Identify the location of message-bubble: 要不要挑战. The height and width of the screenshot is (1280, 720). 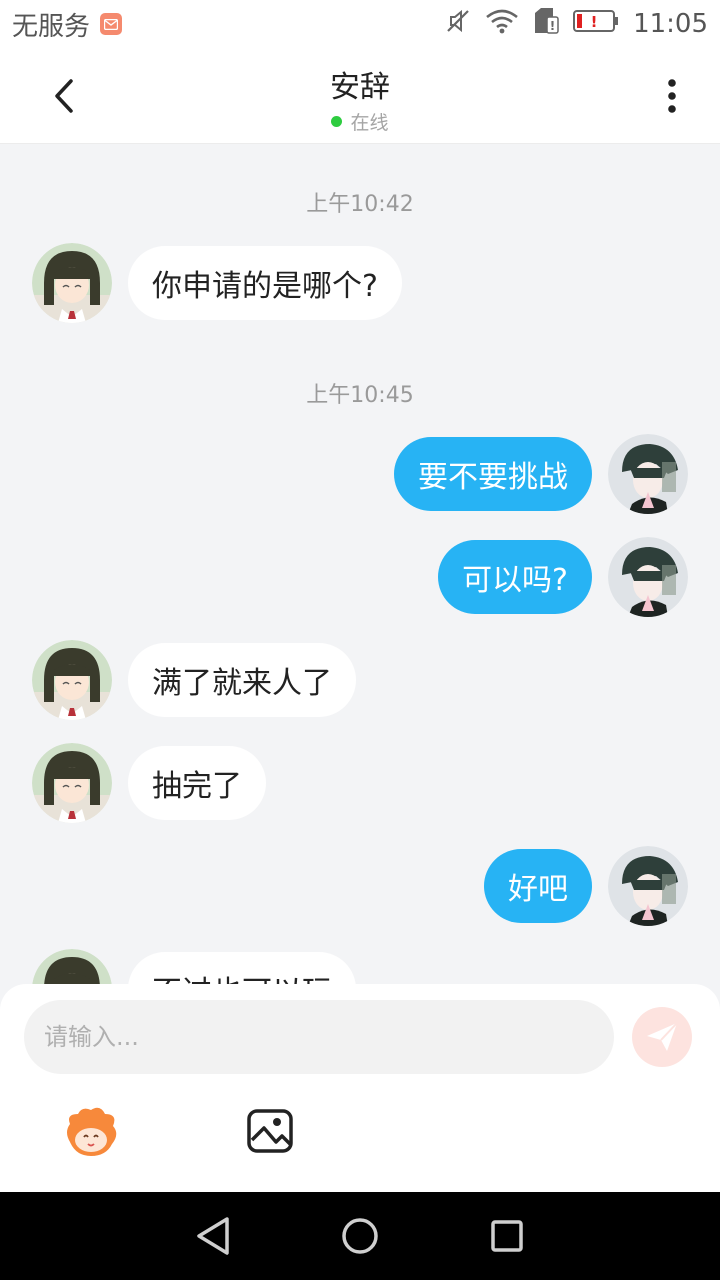
(493, 474).